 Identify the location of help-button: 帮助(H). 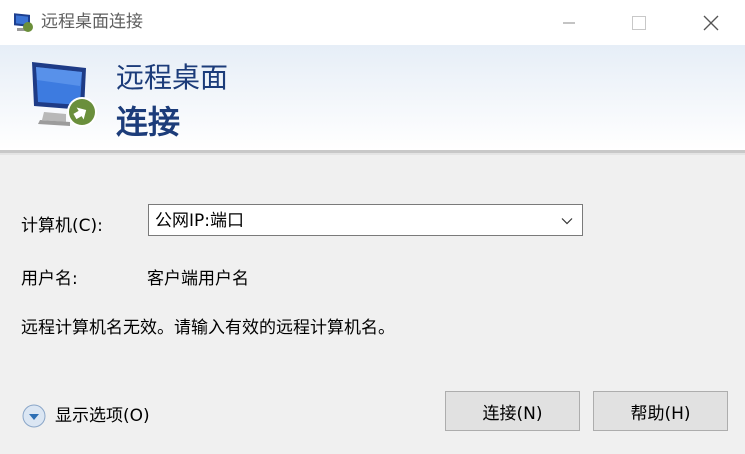
(660, 411).